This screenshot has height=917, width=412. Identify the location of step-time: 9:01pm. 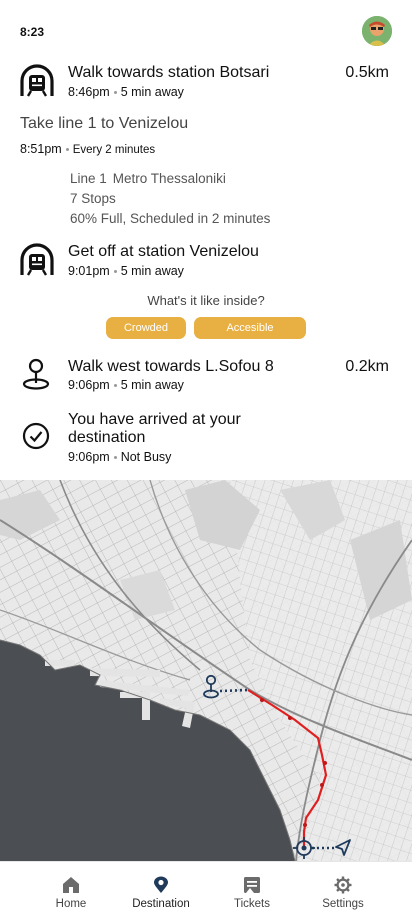
(89, 271).